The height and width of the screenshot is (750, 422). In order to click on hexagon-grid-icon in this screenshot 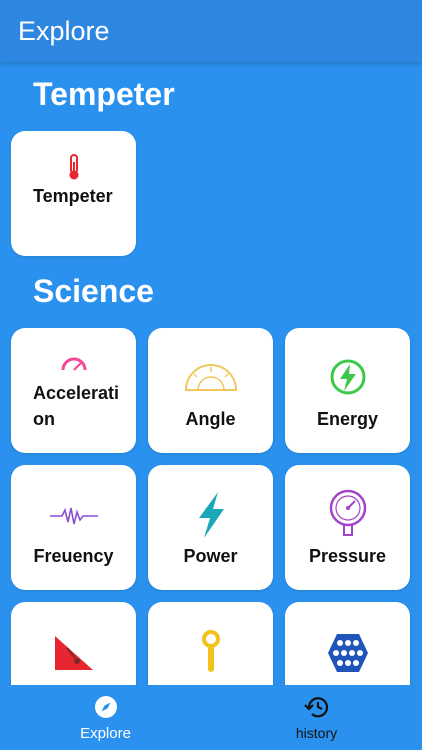, I will do `click(347, 653)`.